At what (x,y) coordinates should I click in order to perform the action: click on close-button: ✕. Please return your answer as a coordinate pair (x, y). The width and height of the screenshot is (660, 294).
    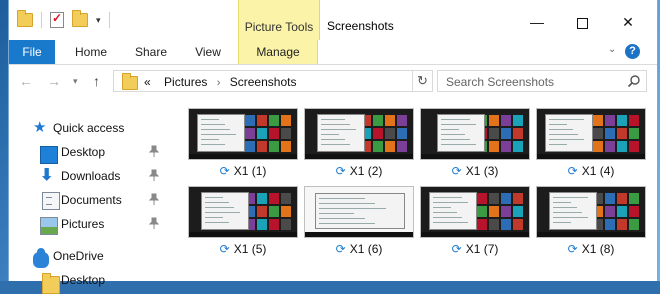
    Looking at the image, I should click on (628, 26).